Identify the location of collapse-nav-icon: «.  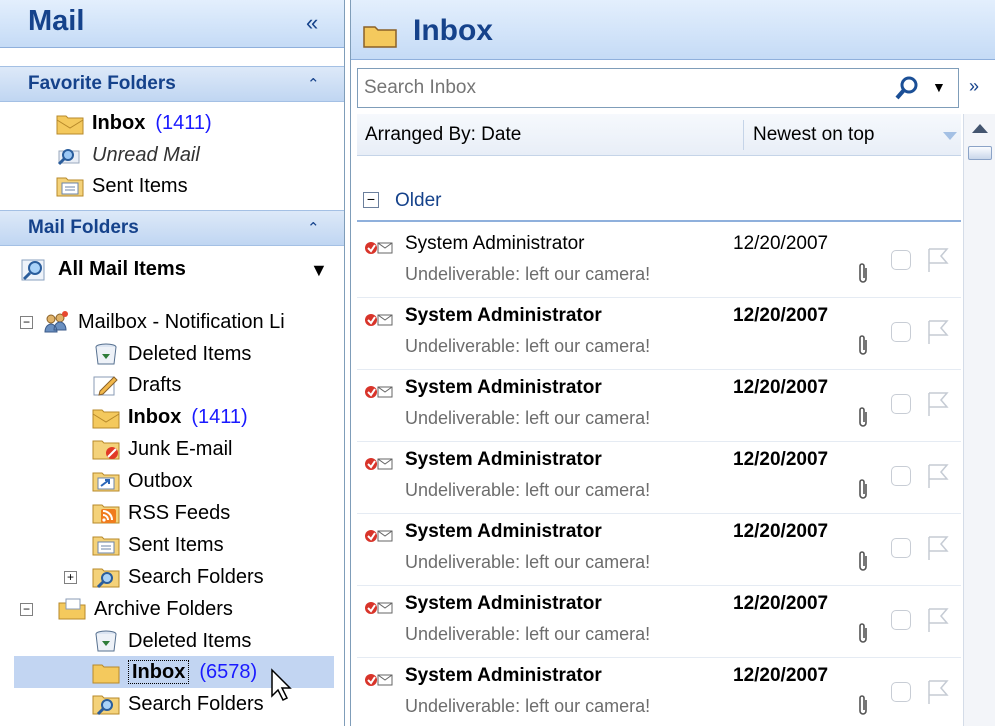
(312, 23).